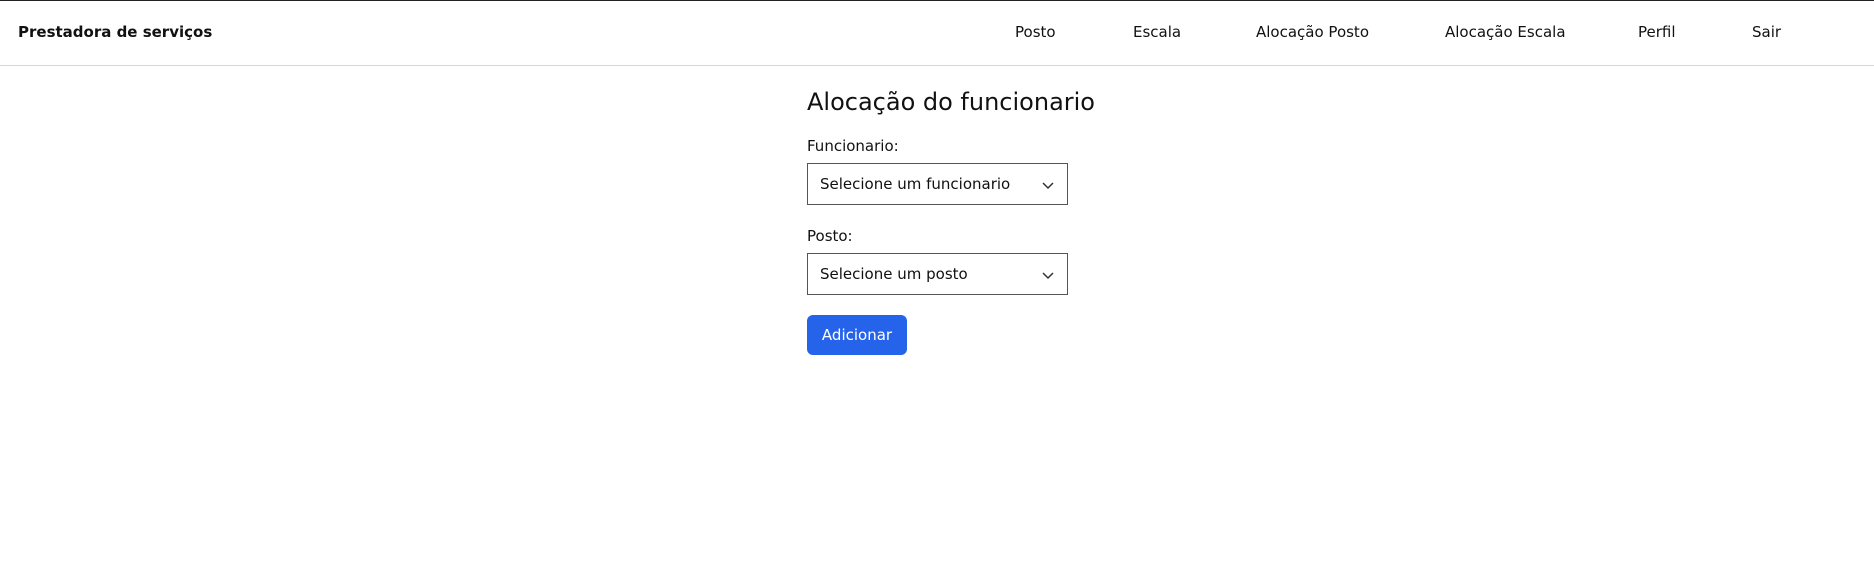 This screenshot has height=572, width=1874. What do you see at coordinates (1157, 32) in the screenshot?
I see `nav-item-escala: Escala` at bounding box center [1157, 32].